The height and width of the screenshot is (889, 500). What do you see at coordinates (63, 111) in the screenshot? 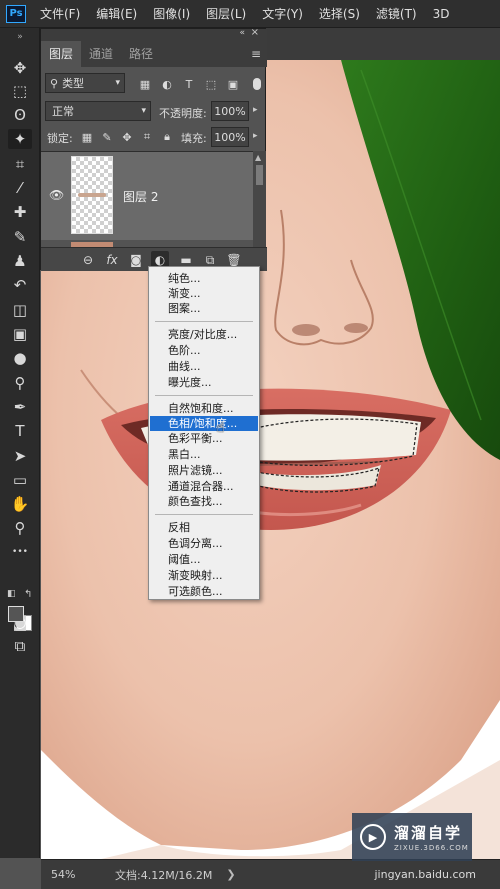
I see `blend-mode-value: 正常` at bounding box center [63, 111].